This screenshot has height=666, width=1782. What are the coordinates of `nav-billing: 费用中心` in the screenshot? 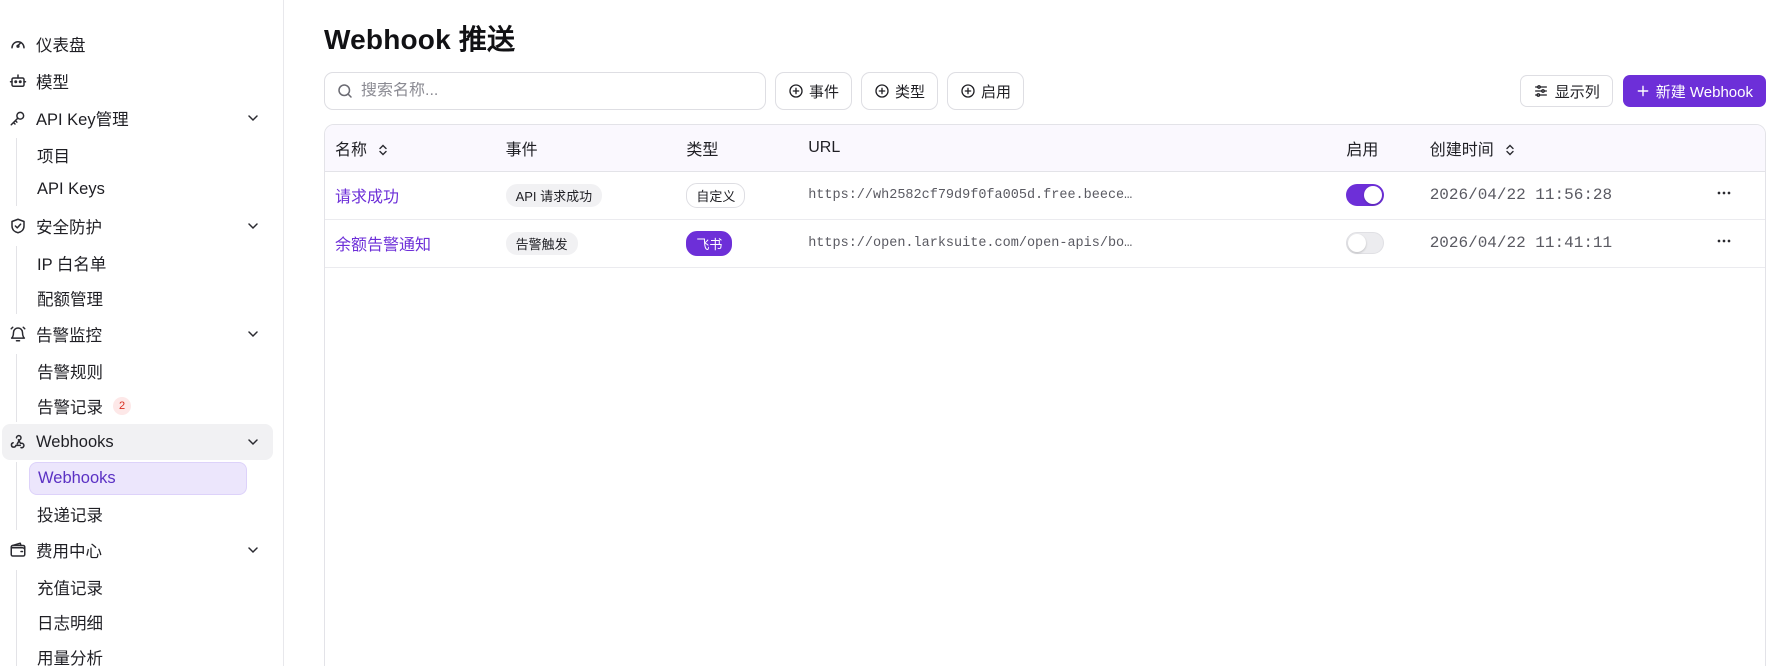 It's located at (137, 550).